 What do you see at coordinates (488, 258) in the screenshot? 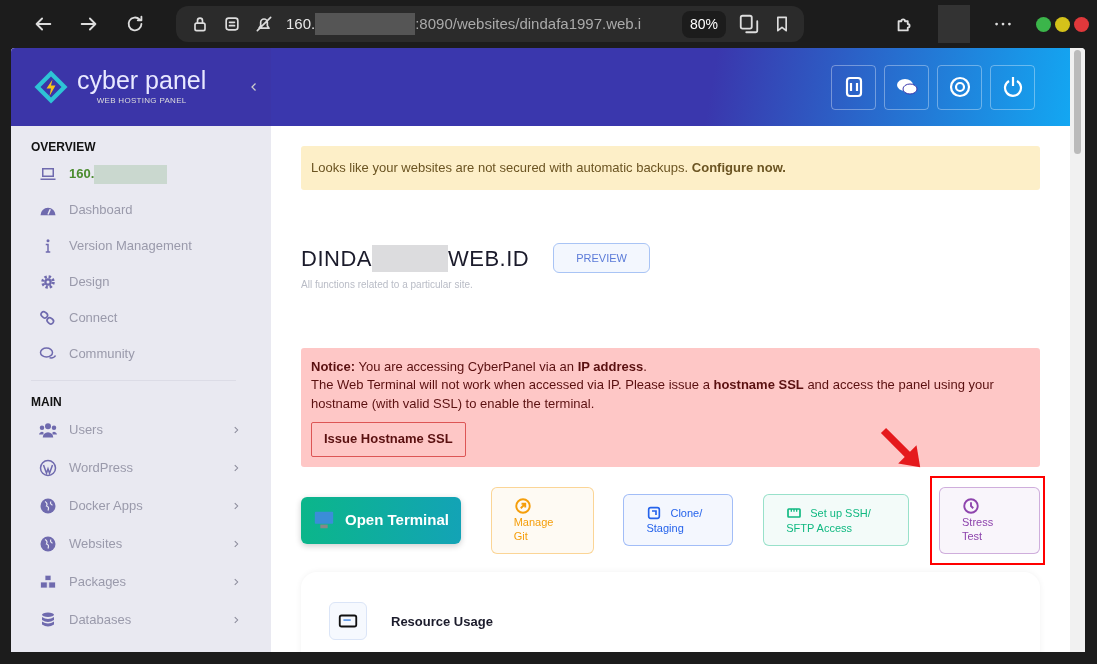
I see `site-title: WEB.ID` at bounding box center [488, 258].